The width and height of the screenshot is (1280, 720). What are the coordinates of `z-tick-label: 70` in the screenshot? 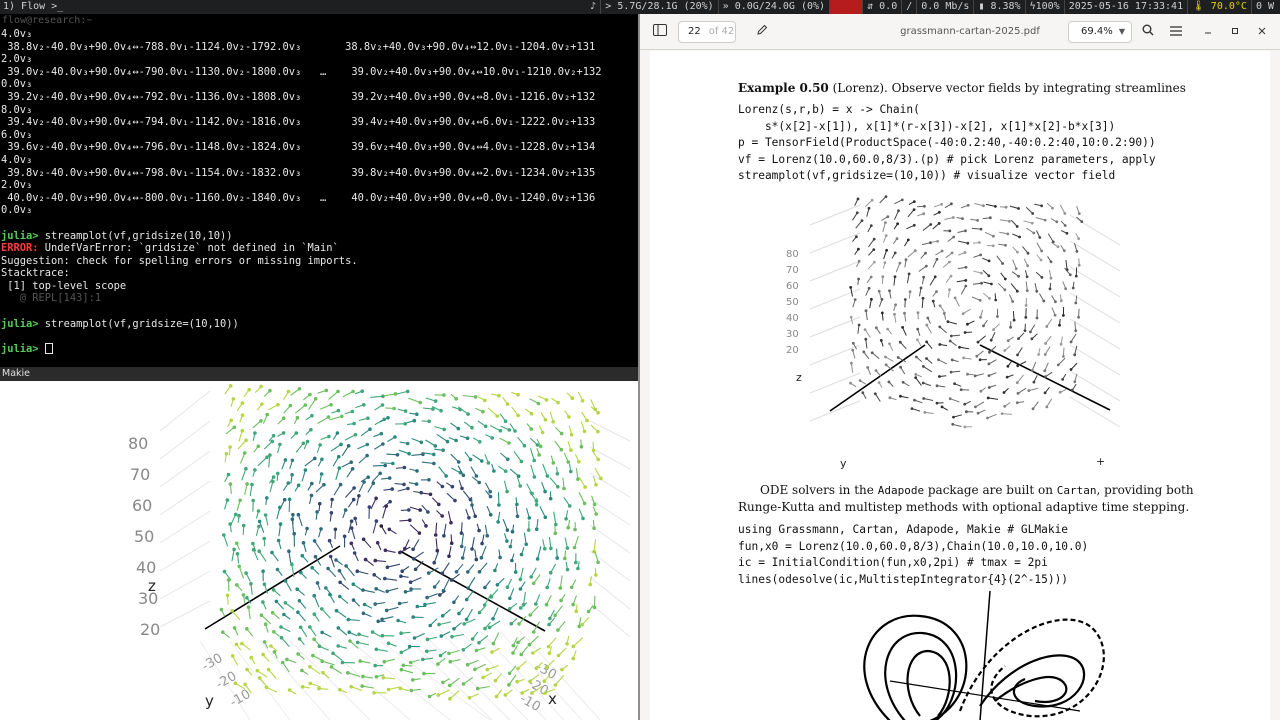 It's located at (140, 474).